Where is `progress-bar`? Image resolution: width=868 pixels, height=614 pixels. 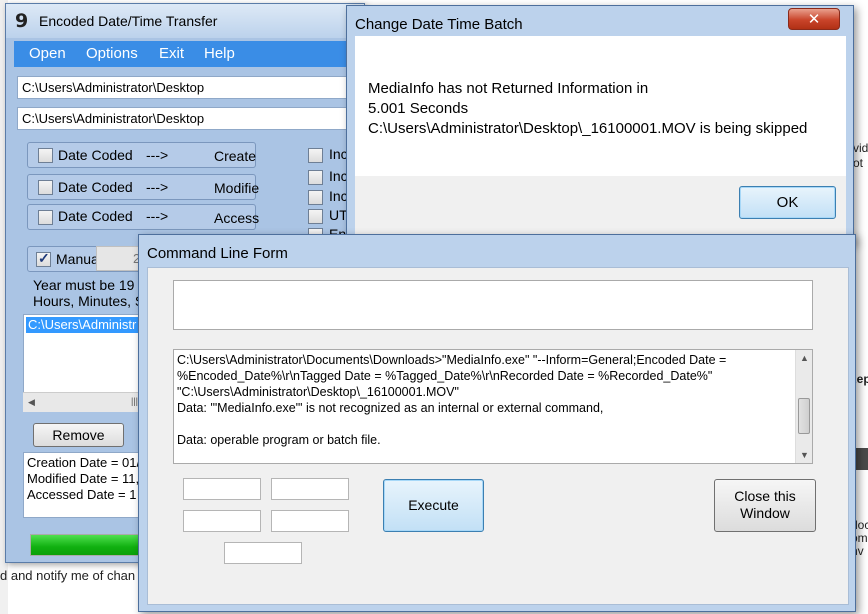 progress-bar is located at coordinates (87, 545).